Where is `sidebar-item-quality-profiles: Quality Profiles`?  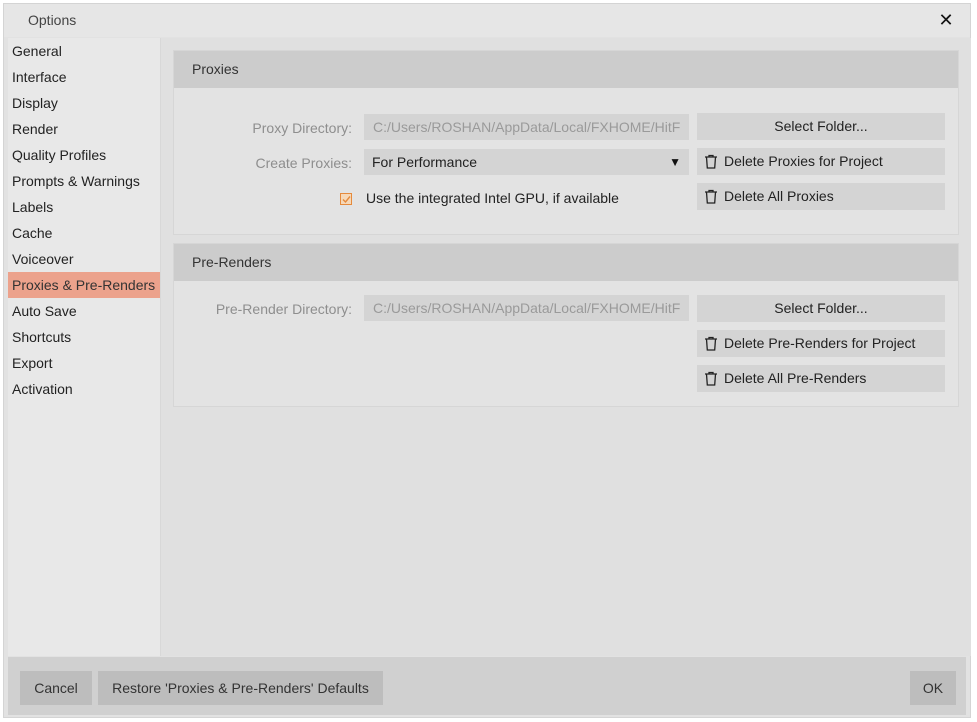
sidebar-item-quality-profiles: Quality Profiles is located at coordinates (84, 155).